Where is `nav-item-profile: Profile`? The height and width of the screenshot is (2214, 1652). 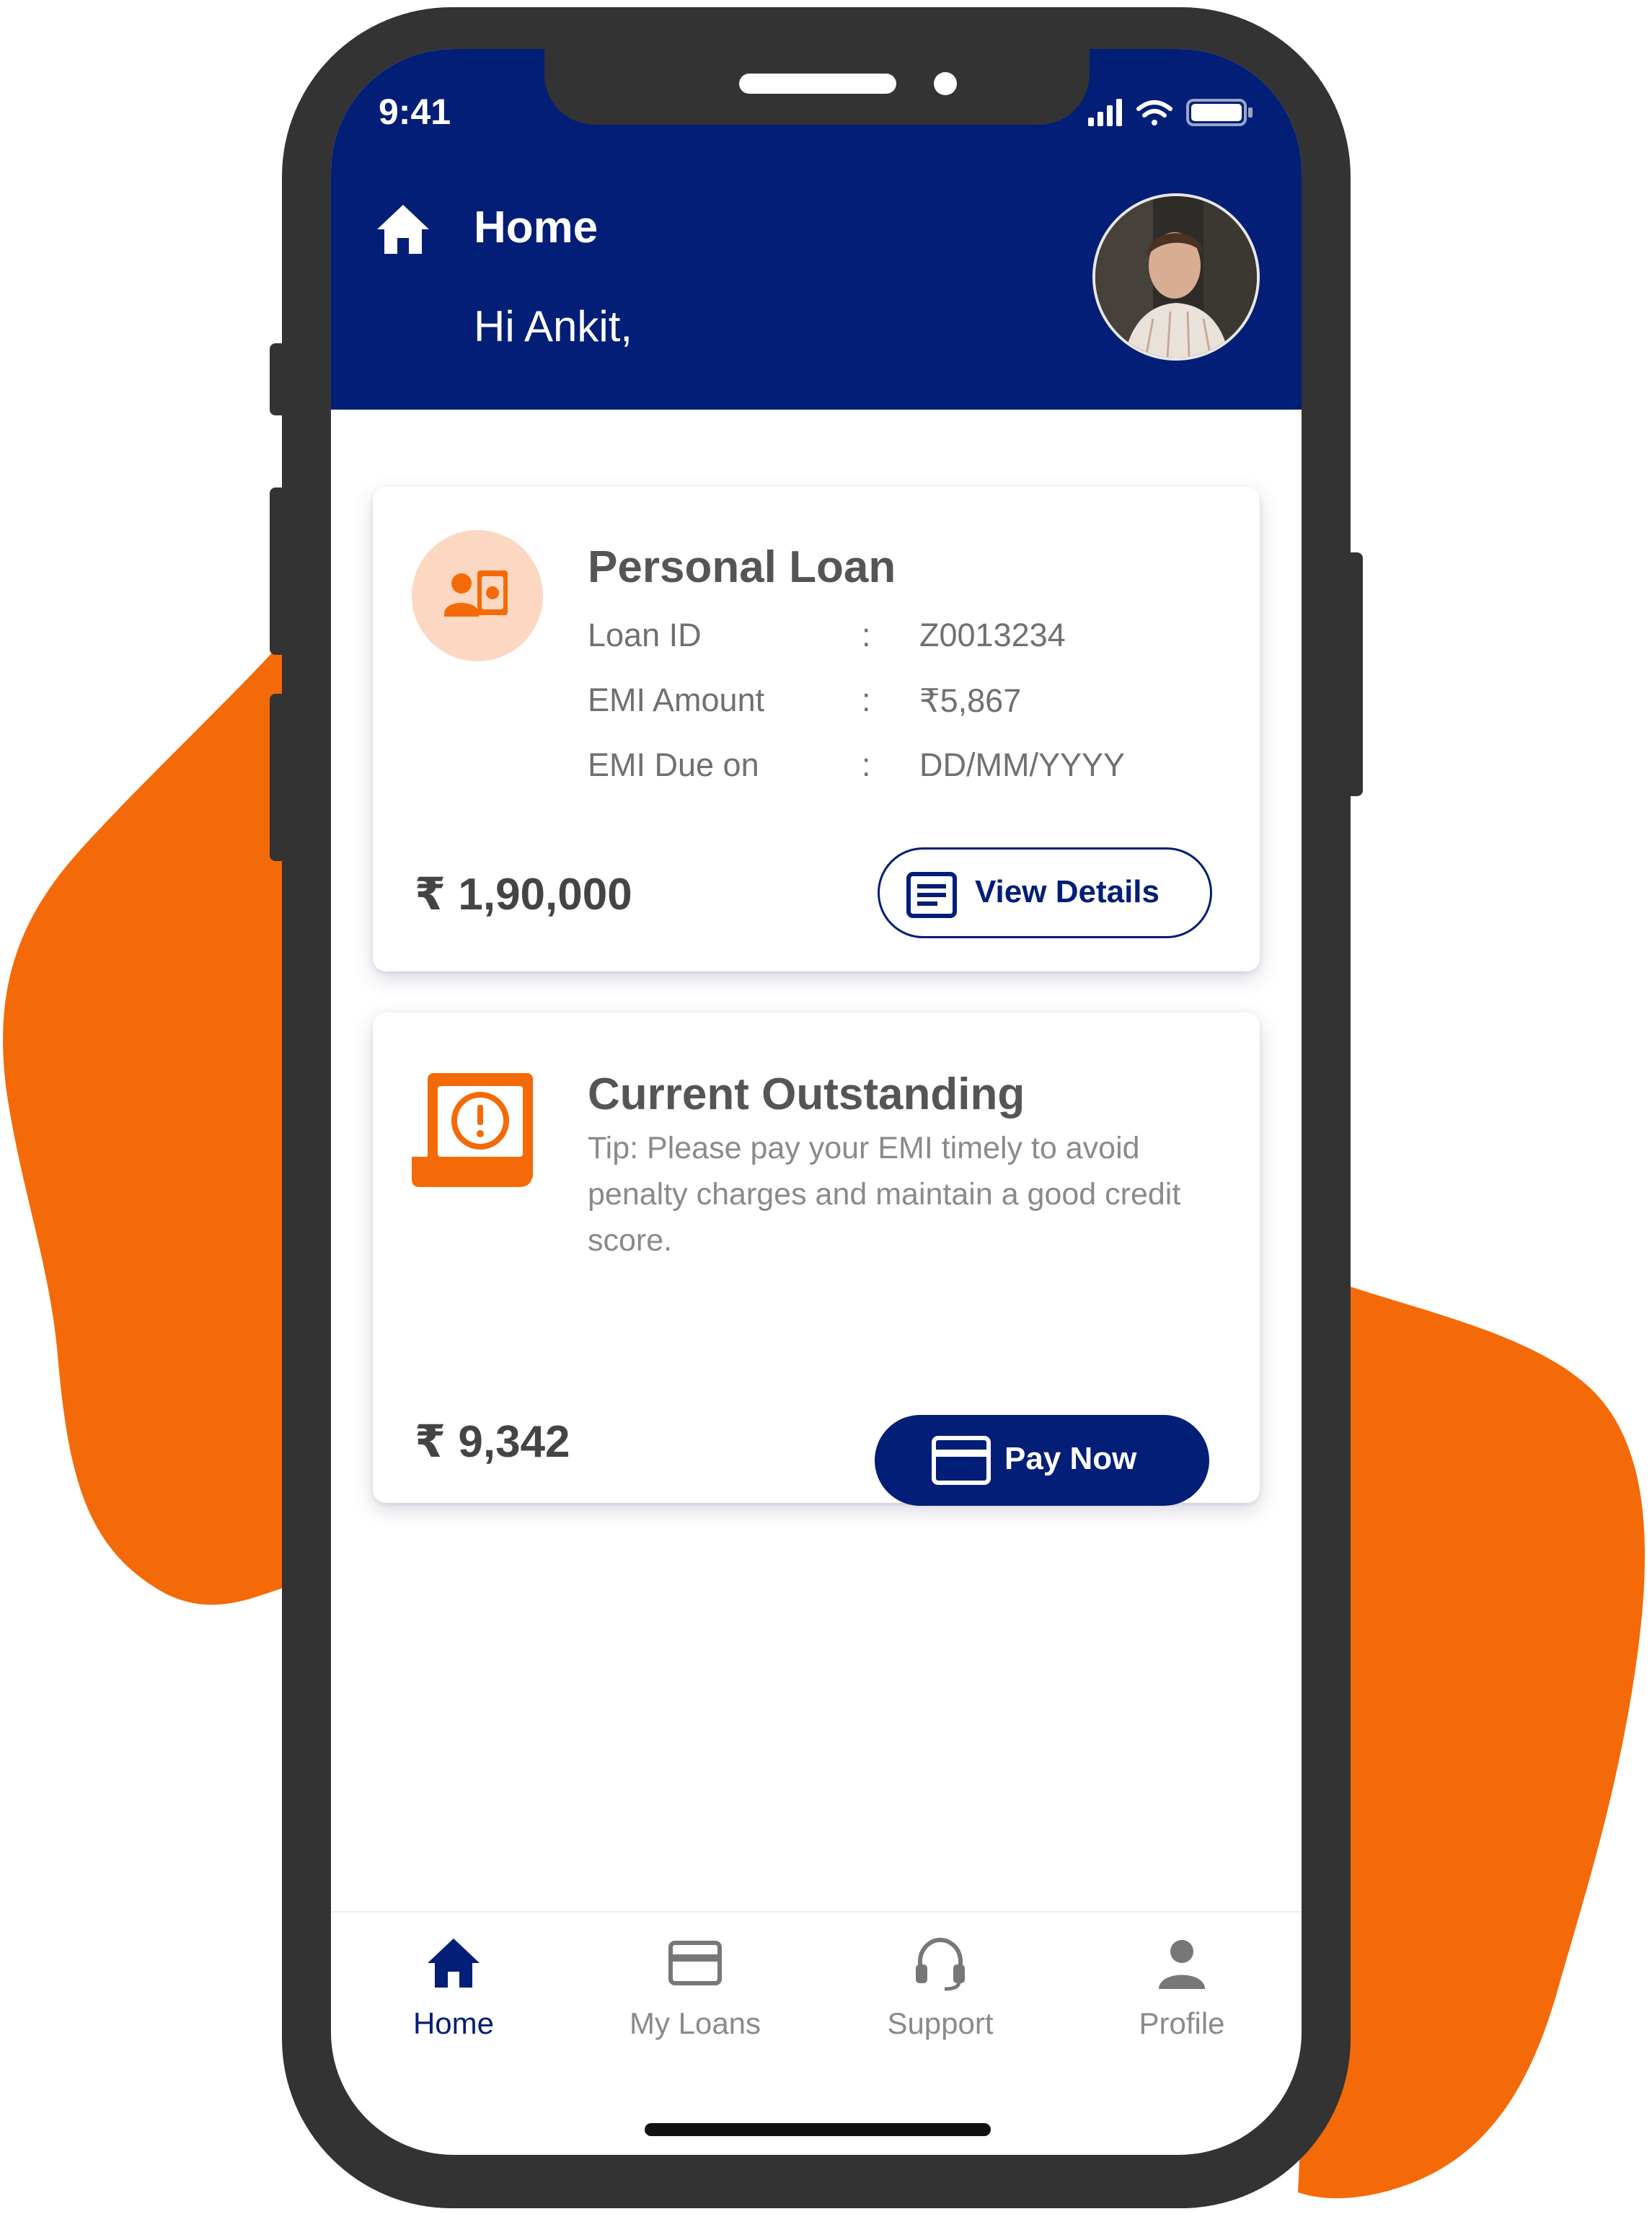 nav-item-profile: Profile is located at coordinates (1182, 1985).